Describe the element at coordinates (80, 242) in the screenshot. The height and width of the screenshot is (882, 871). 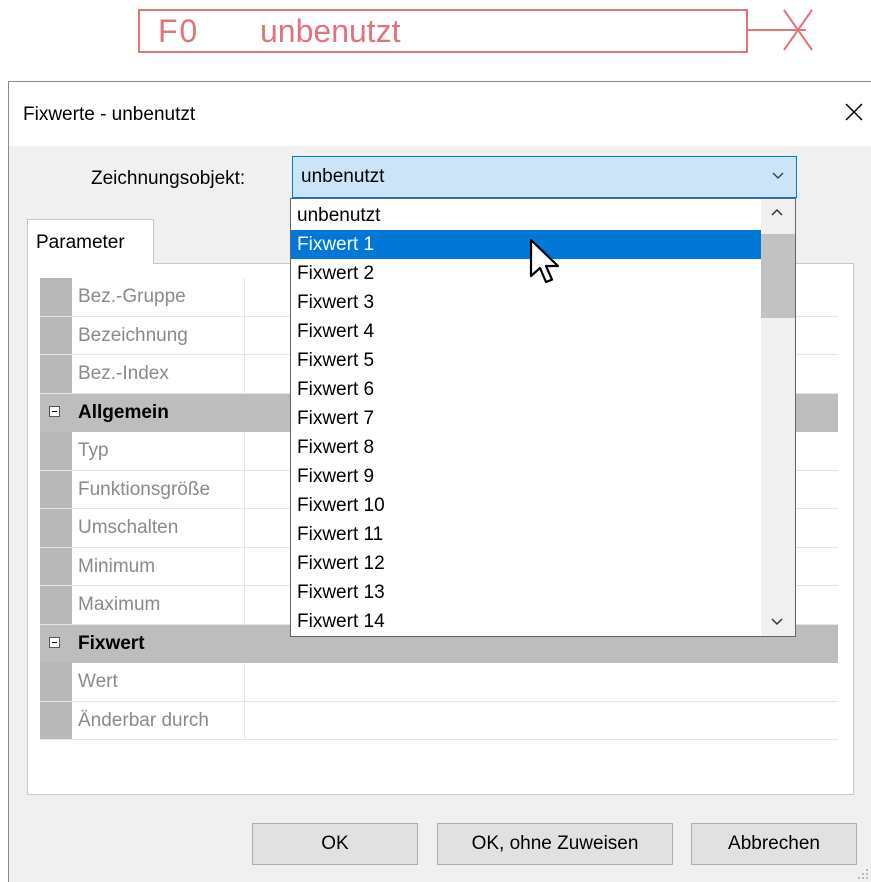
I see `tab-parameter-label: Parameter` at that location.